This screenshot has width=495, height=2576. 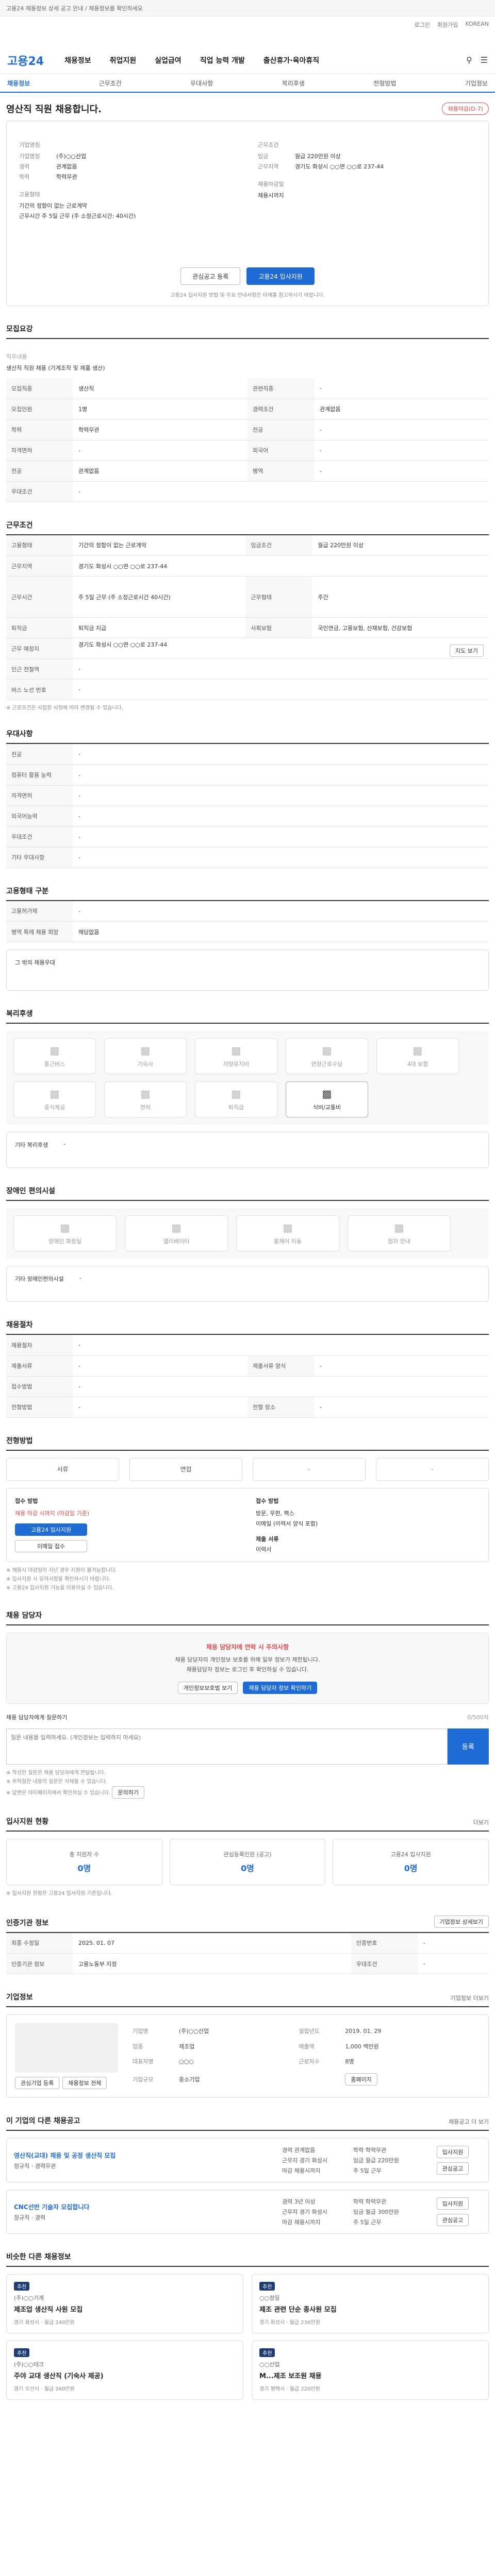 I want to click on apply-email-button: 이메일 접수, so click(x=51, y=1545).